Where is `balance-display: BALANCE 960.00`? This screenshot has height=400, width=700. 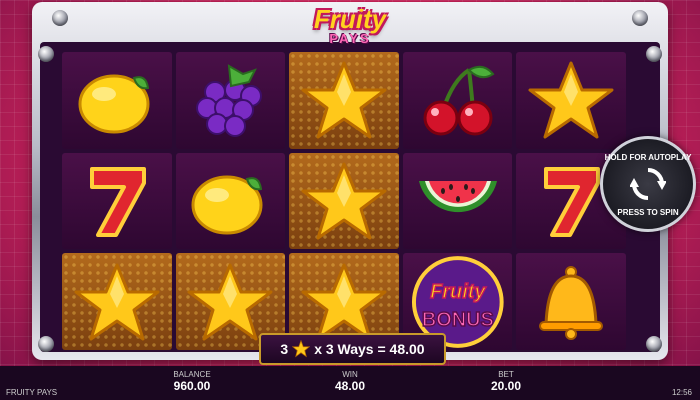 balance-display: BALANCE 960.00 is located at coordinates (192, 381).